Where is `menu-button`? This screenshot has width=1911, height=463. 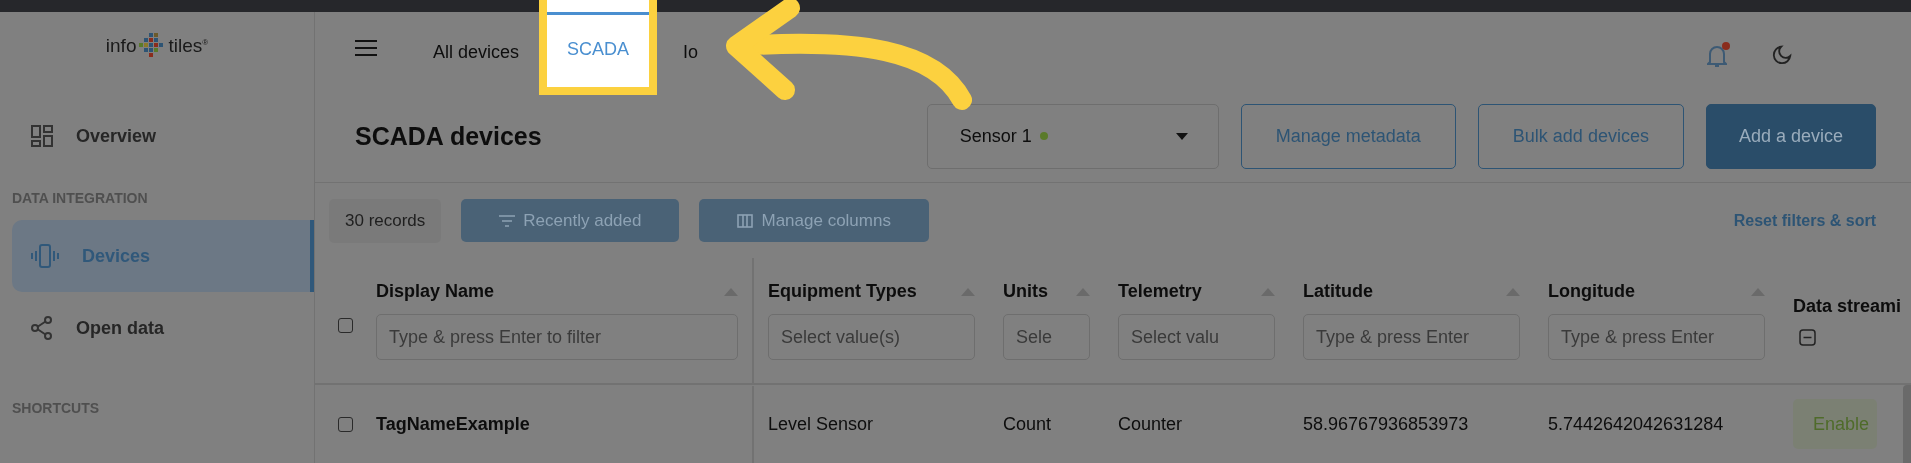 menu-button is located at coordinates (366, 48).